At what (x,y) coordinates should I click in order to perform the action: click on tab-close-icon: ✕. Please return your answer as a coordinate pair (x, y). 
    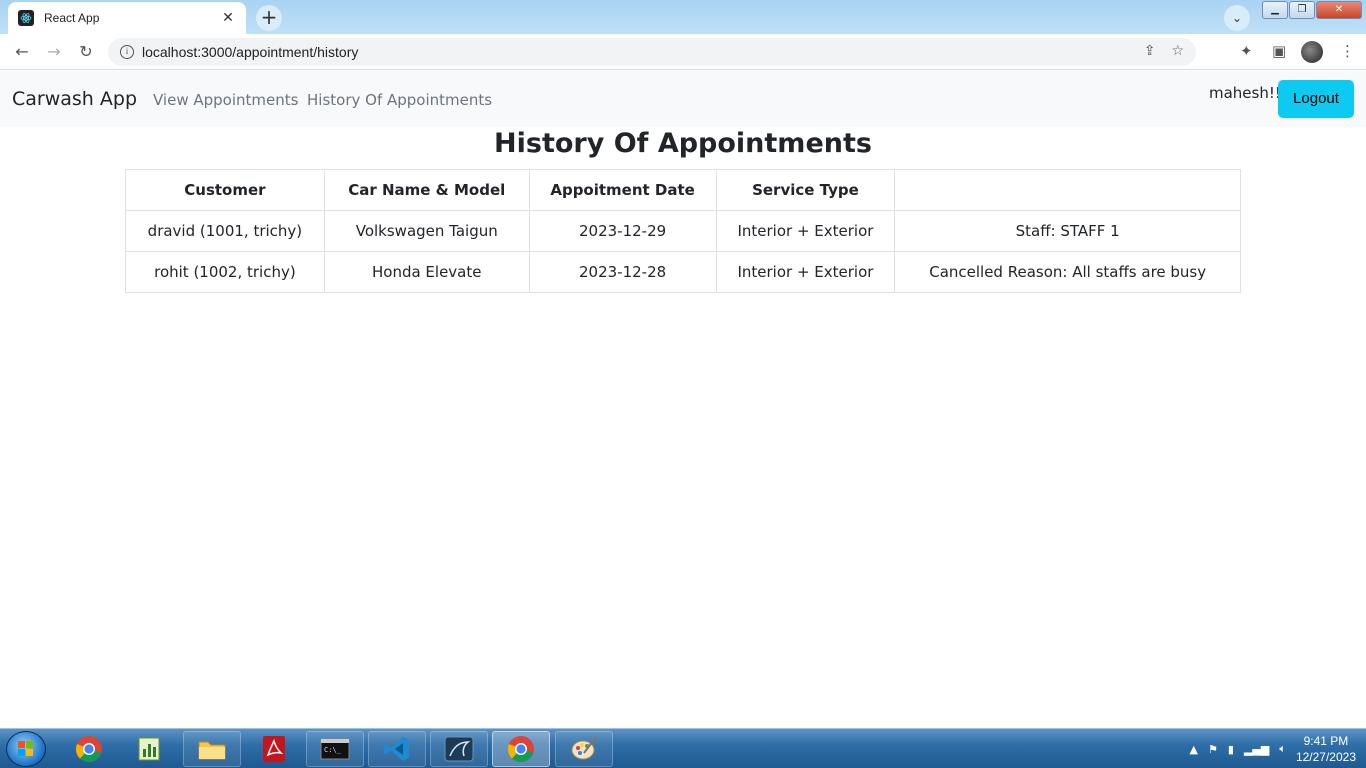
    Looking at the image, I should click on (228, 18).